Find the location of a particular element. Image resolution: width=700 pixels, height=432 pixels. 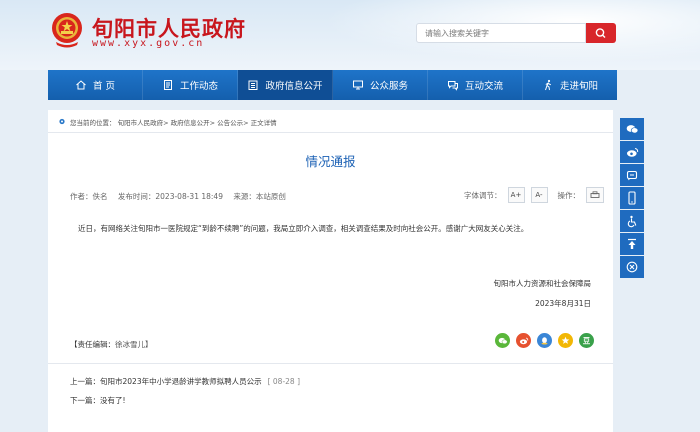

next-article: 下一篇：没有了! is located at coordinates (98, 400).